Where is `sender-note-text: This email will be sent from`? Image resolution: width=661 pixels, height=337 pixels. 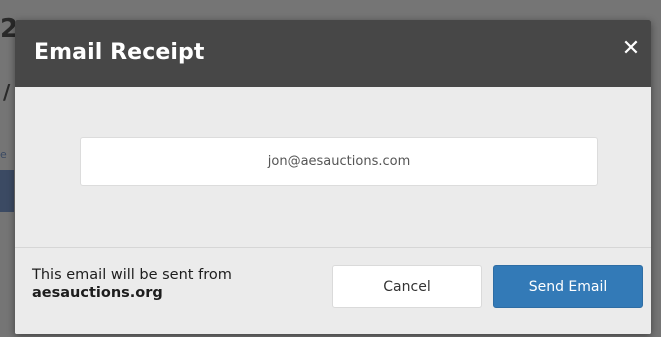
sender-note-text: This email will be sent from is located at coordinates (132, 275).